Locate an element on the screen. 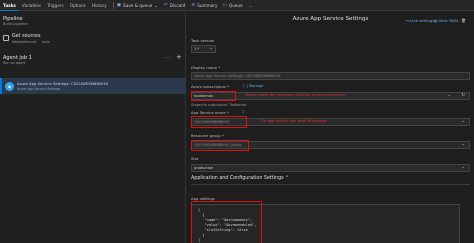 This screenshot has width=474, height=243. tab-history: History is located at coordinates (99, 5).